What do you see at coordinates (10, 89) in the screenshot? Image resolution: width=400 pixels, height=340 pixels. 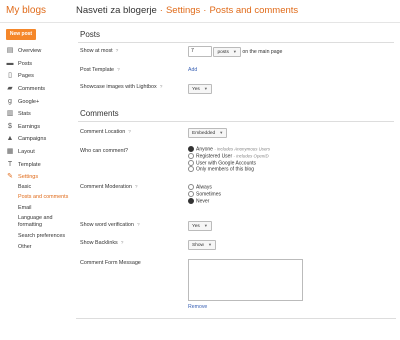 I see `comments-icon: ▰` at bounding box center [10, 89].